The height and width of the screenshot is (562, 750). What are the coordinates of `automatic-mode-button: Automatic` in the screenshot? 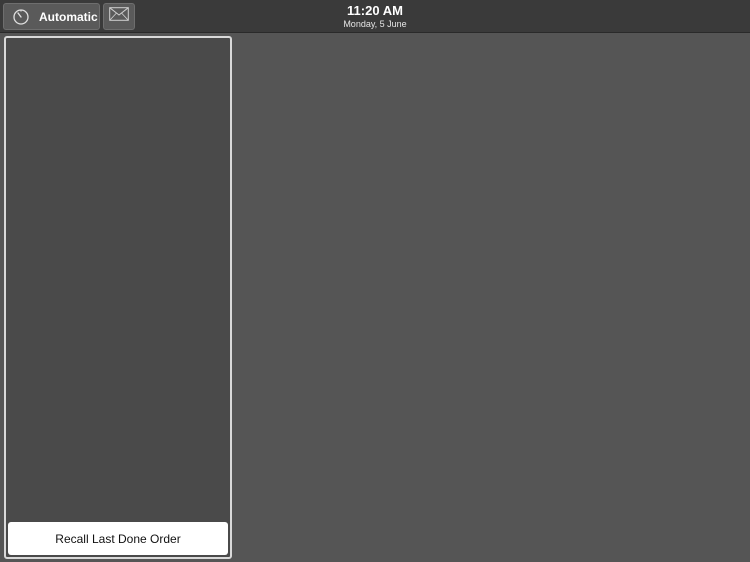 It's located at (51, 16).